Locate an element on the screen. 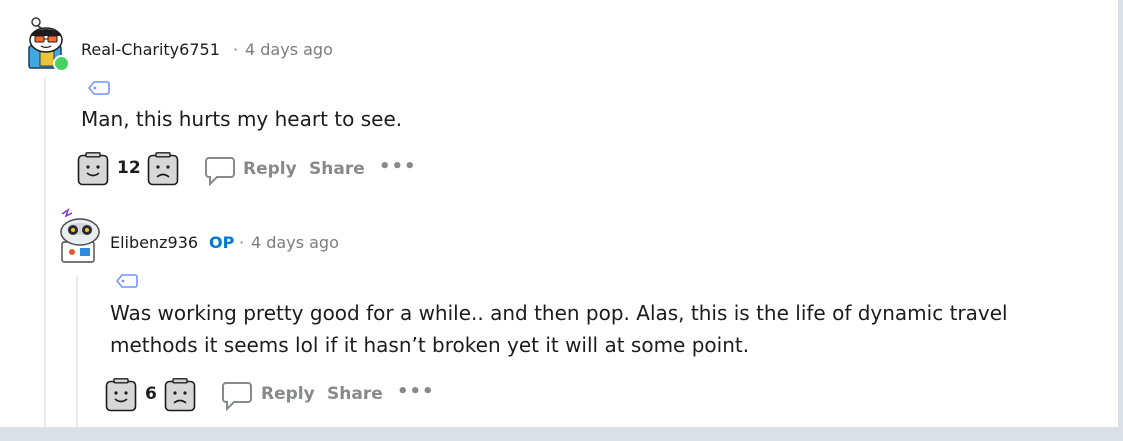  vote-count: 12 is located at coordinates (129, 168).